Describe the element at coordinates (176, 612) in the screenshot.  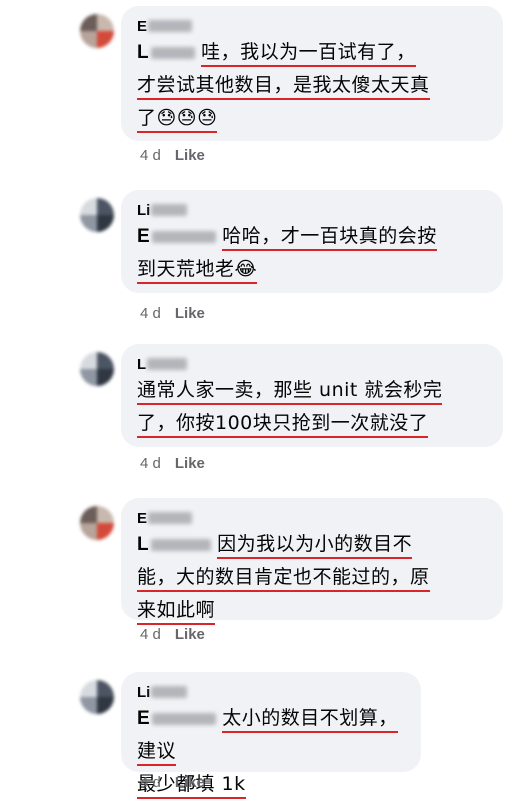
I see `comment-line: 来如此啊` at that location.